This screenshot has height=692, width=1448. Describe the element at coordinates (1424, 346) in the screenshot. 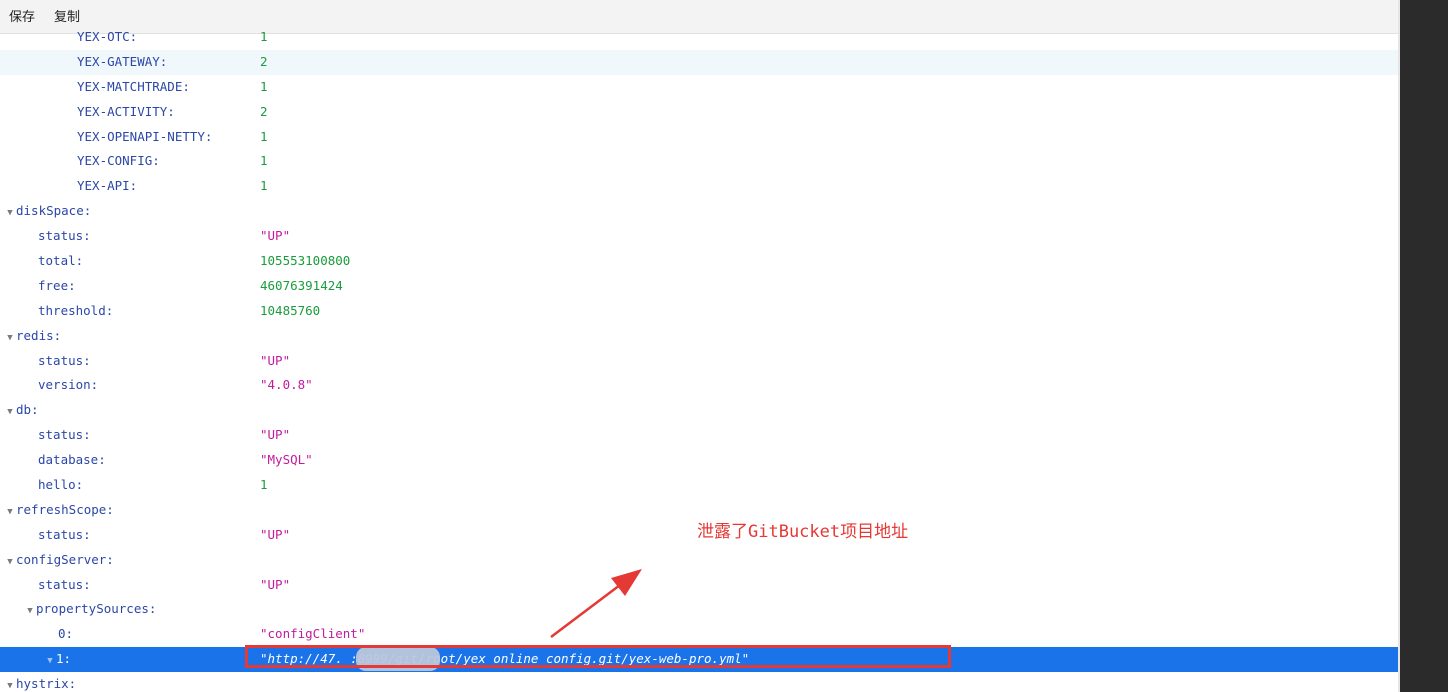

I see `dark-side-panel` at that location.